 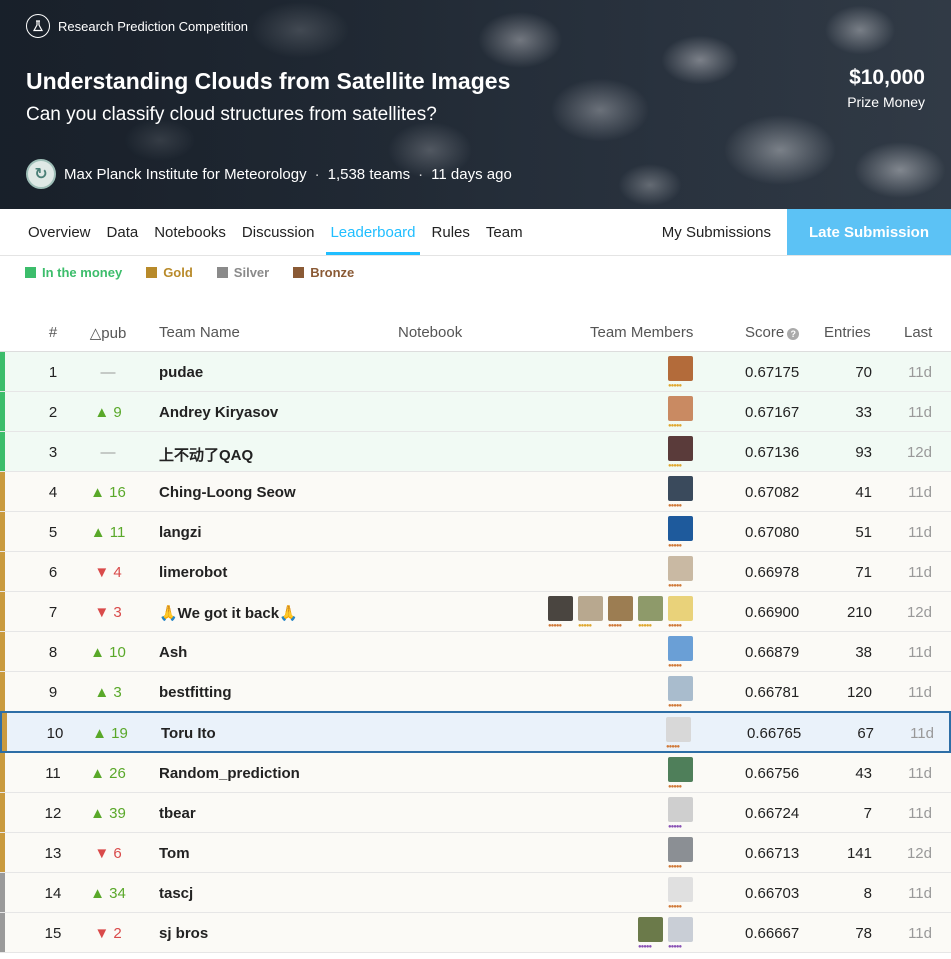 I want to click on host-name: Max Planck Institute for Meteorology, so click(x=185, y=174).